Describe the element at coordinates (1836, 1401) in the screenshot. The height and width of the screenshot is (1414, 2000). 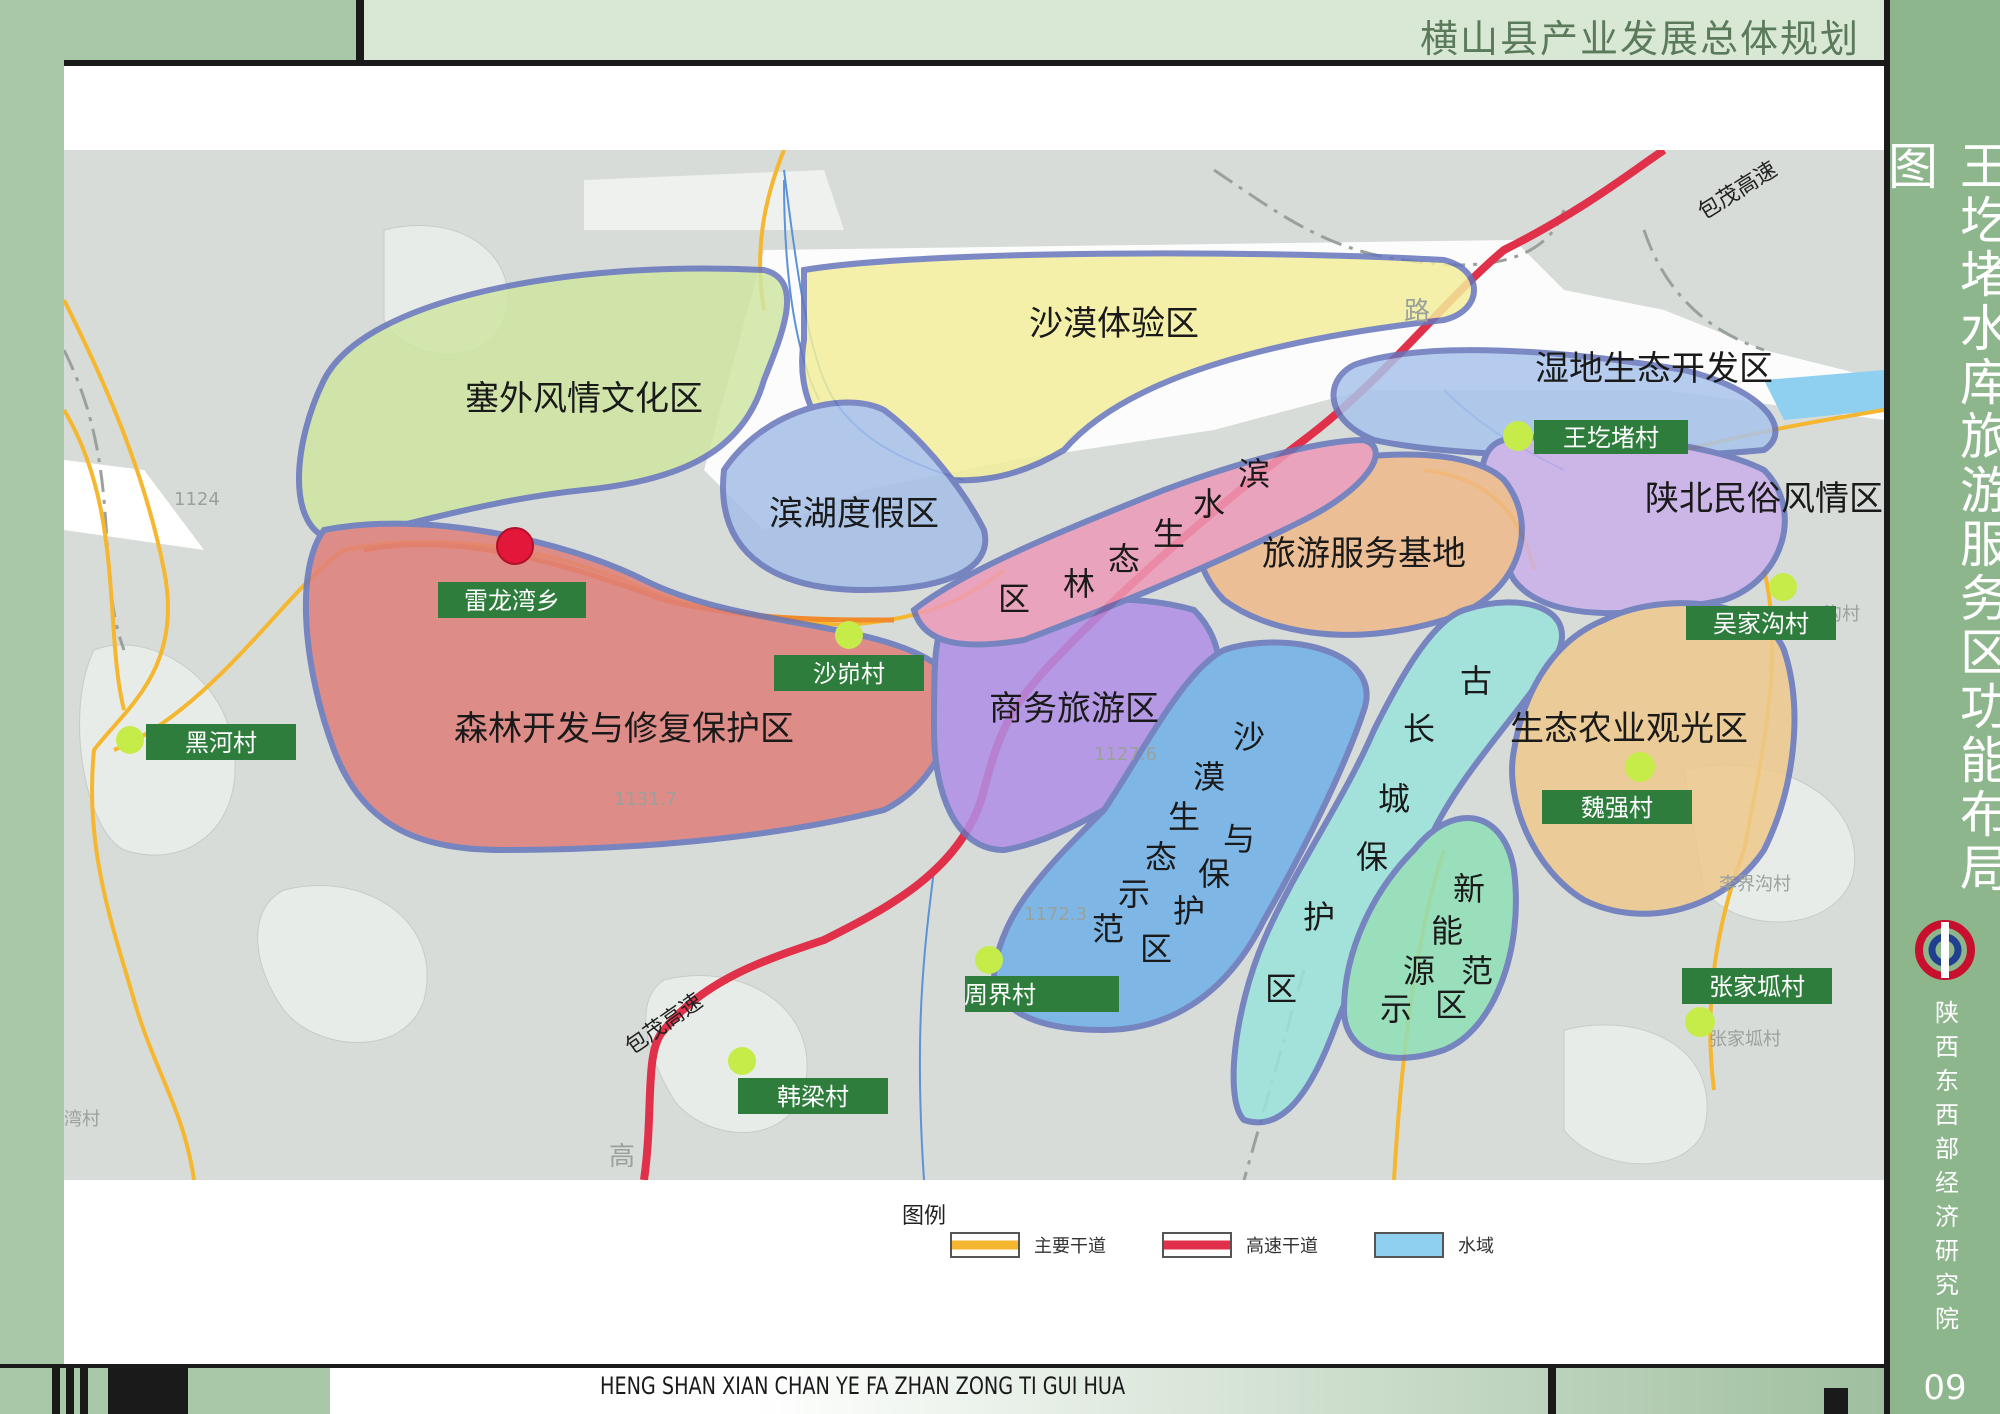
I see `footer-square` at that location.